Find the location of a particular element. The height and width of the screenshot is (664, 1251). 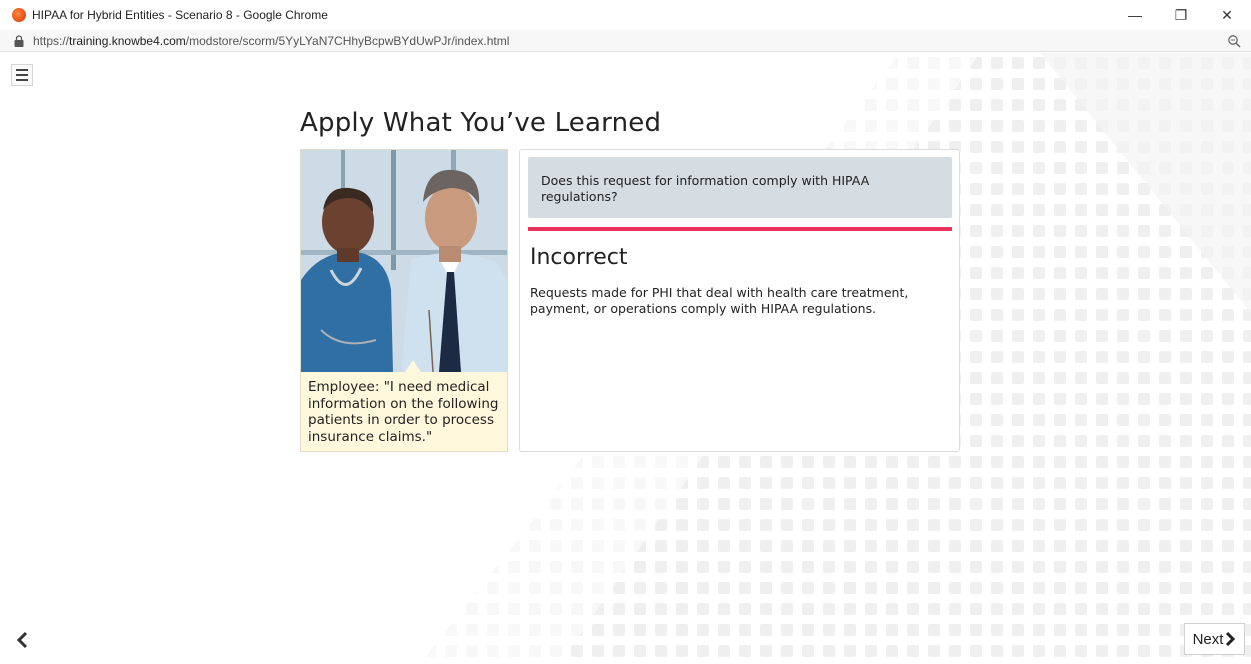

next-button: Next is located at coordinates (1214, 639).